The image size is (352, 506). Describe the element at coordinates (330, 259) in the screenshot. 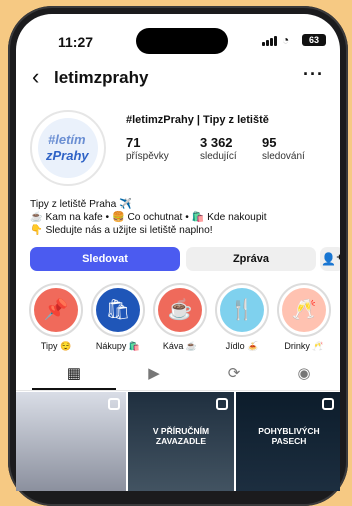

I see `add-user-button: 👤⁺` at that location.